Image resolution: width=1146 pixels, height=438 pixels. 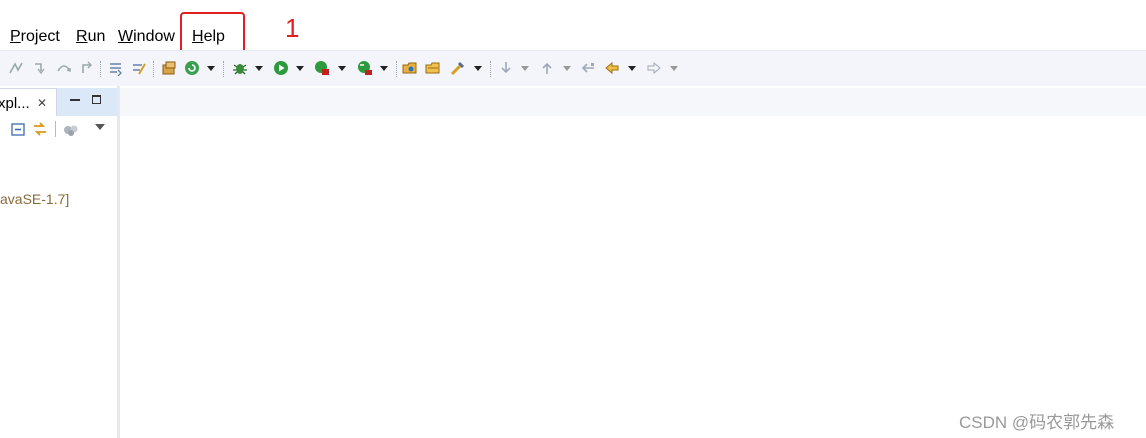 I want to click on run-last-tool-icon, so click(x=365, y=68).